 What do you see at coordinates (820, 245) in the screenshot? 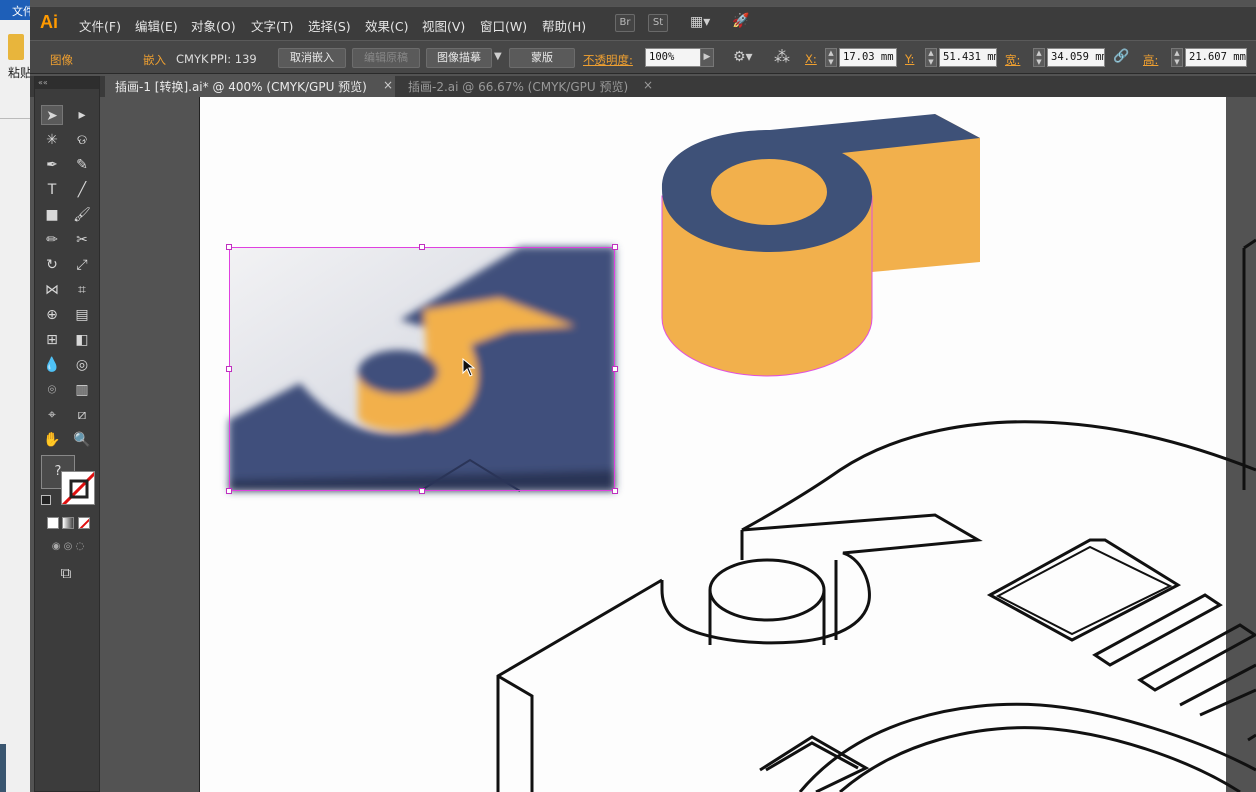
I see `colored-isometric-shape` at bounding box center [820, 245].